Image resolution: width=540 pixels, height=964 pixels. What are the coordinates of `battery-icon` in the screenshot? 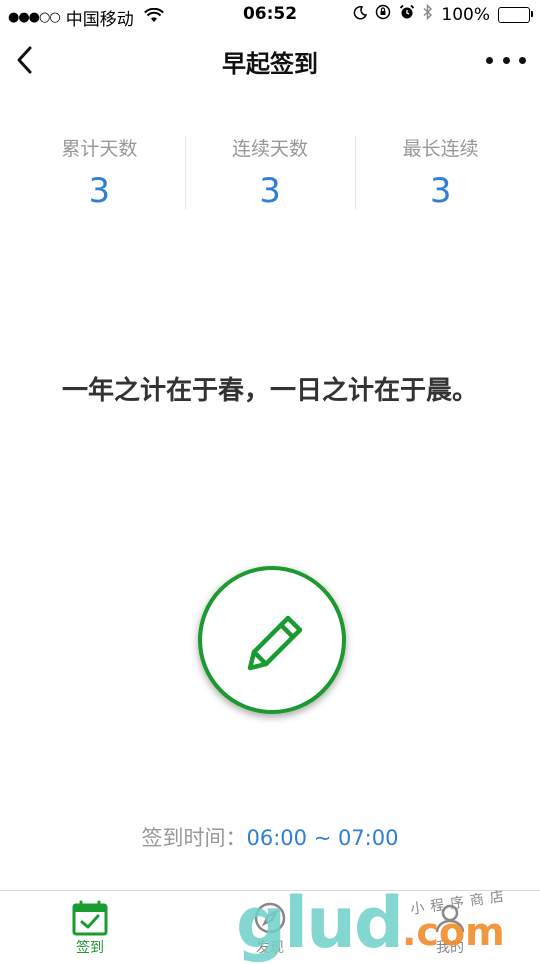 It's located at (515, 14).